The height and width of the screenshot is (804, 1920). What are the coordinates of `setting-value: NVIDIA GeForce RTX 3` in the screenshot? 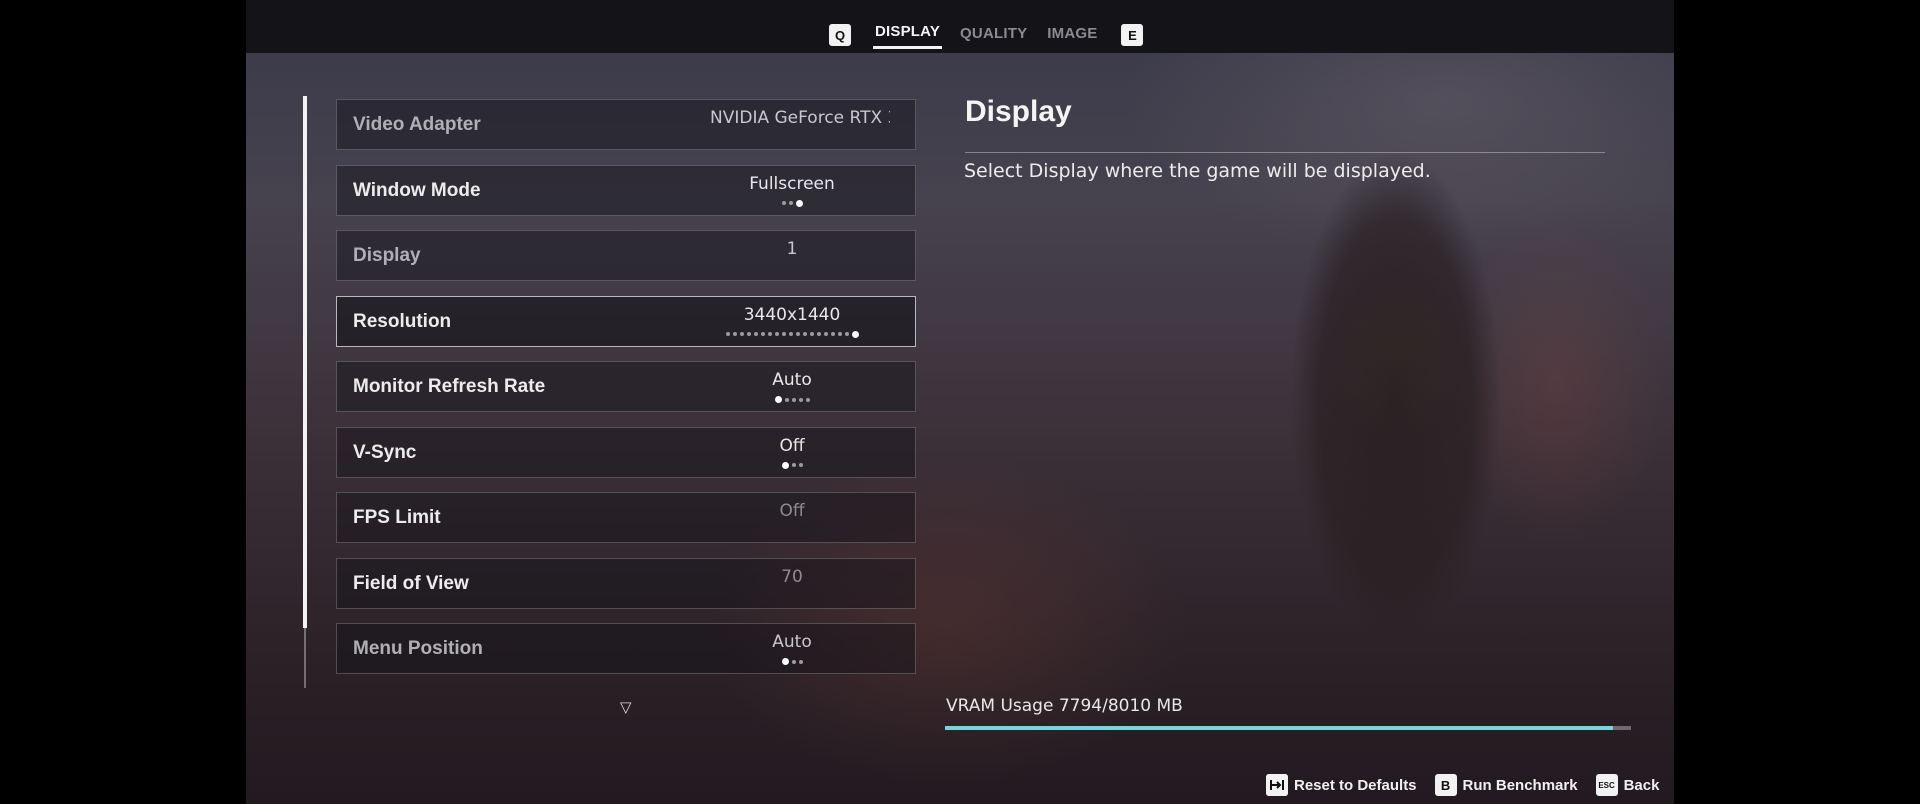 It's located at (800, 118).